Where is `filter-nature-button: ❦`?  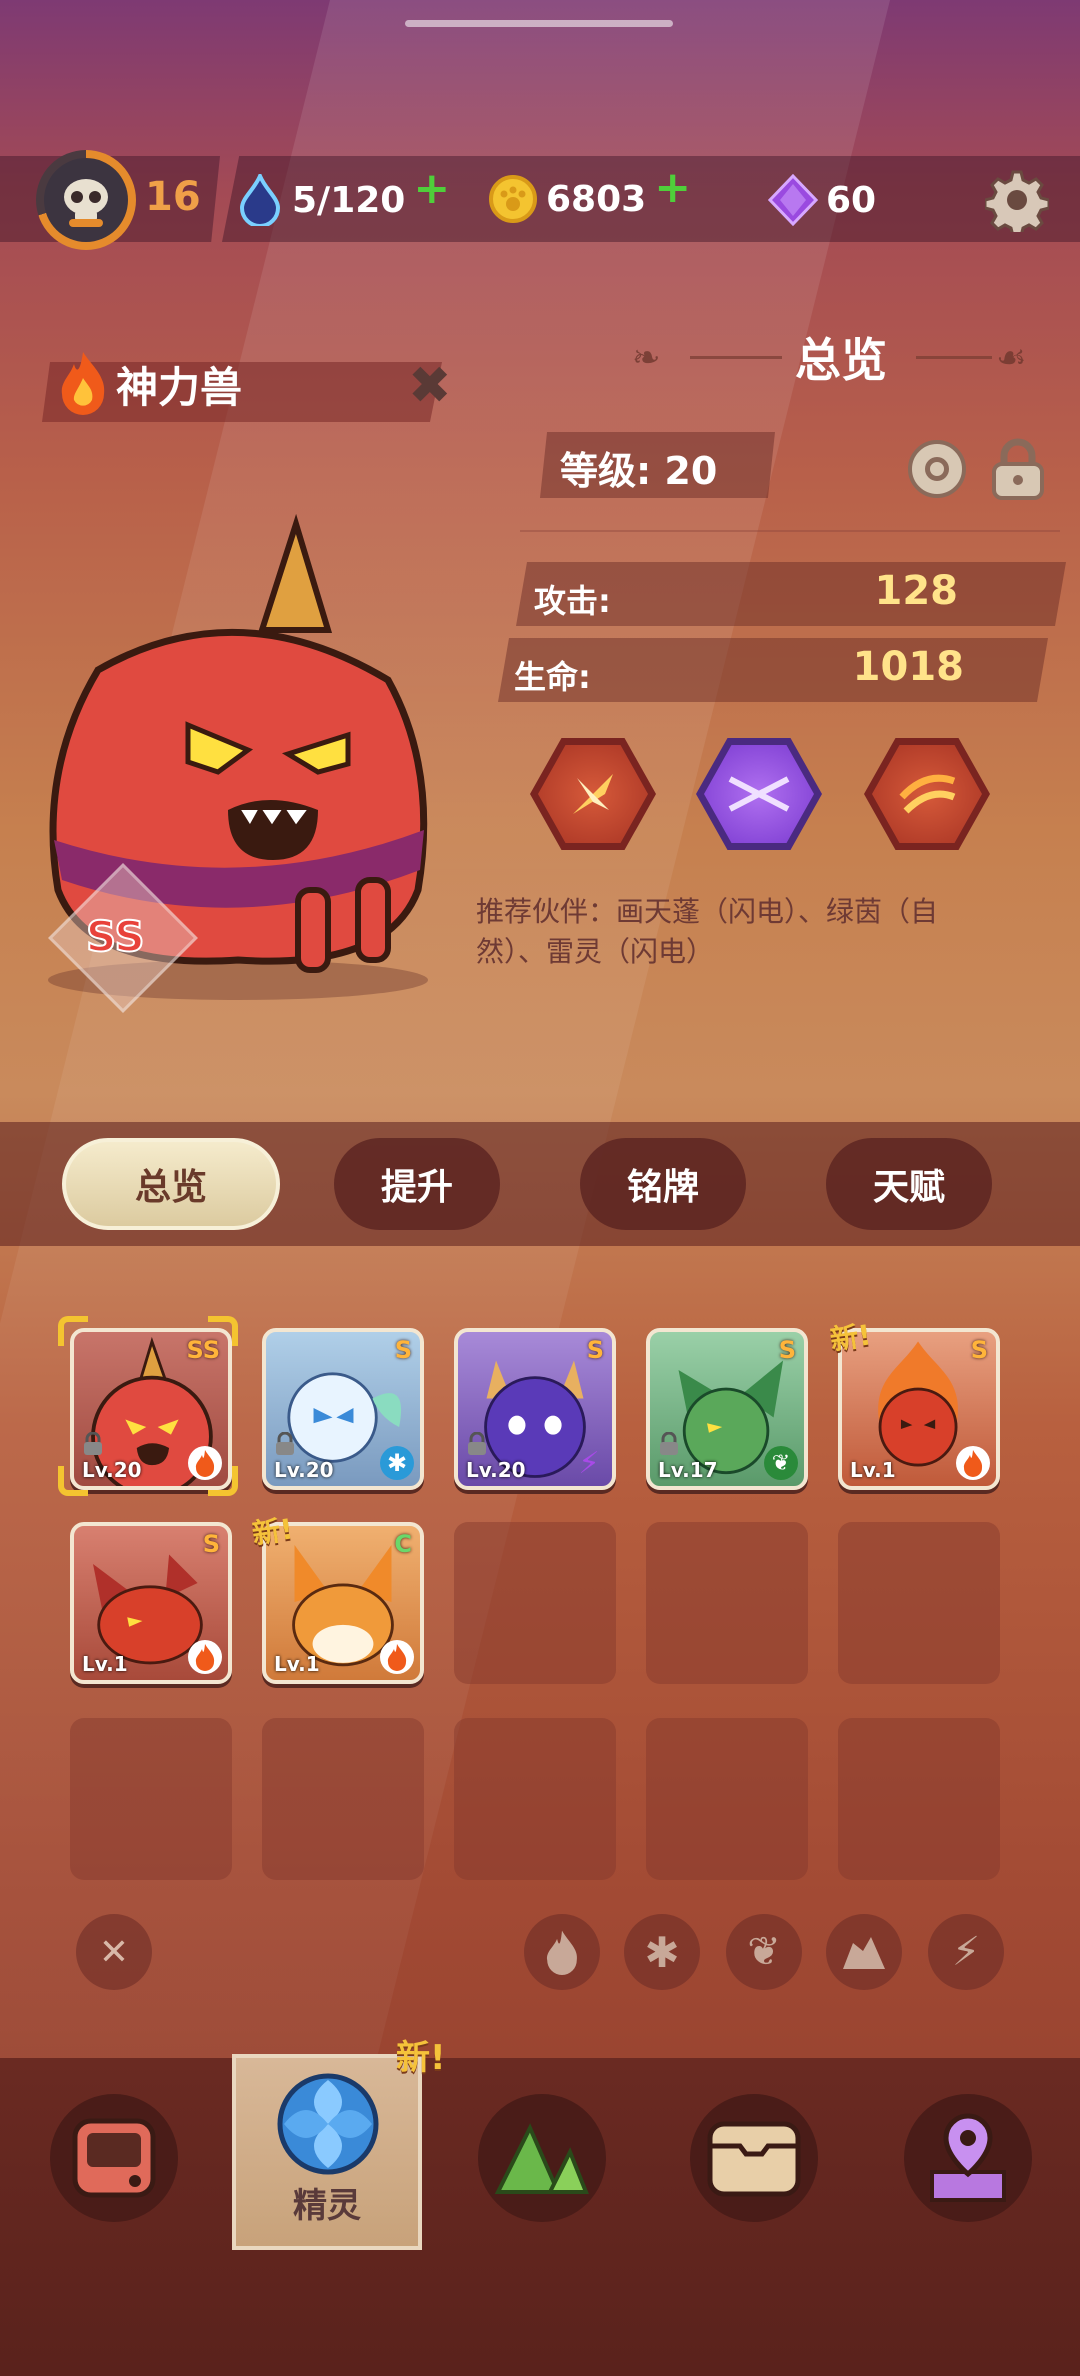
filter-nature-button: ❦ is located at coordinates (764, 1952).